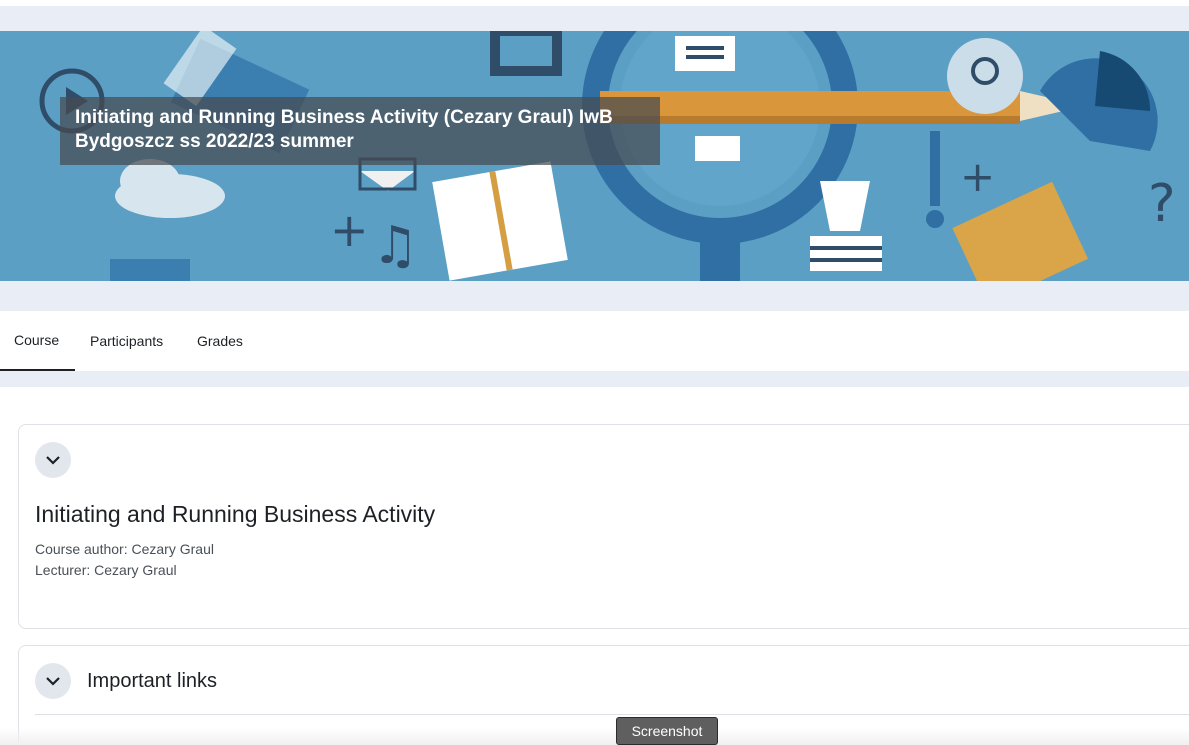 The image size is (1189, 745). What do you see at coordinates (594, 379) in the screenshot?
I see `band-below-tabs` at bounding box center [594, 379].